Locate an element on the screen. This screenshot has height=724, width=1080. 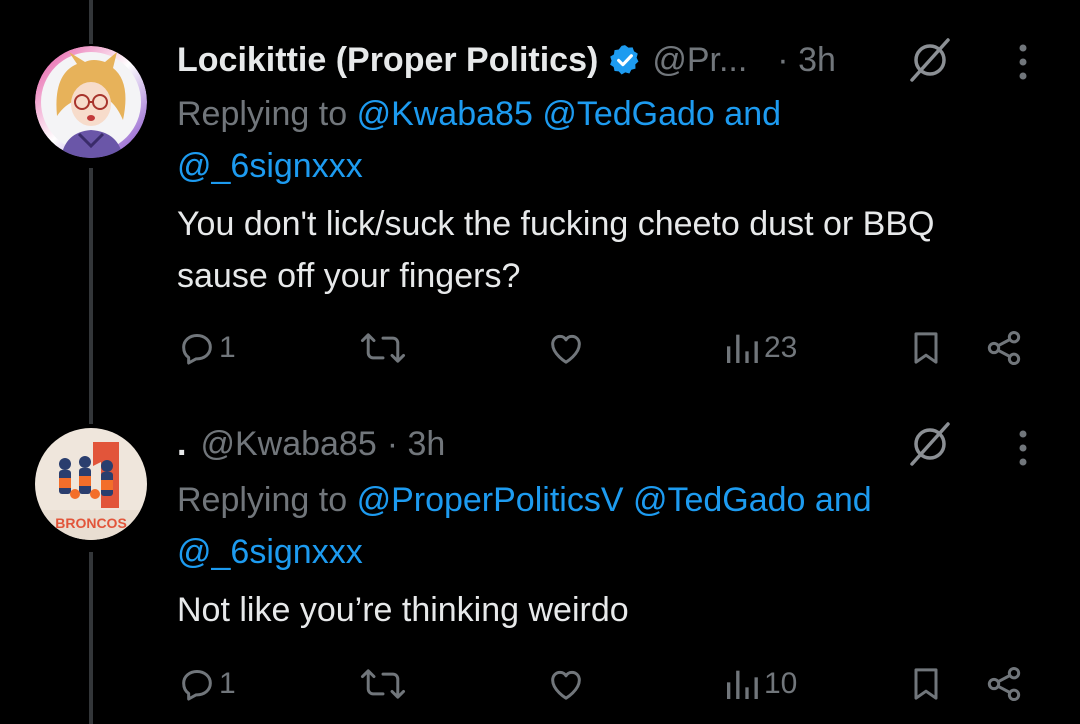
avatar-image is located at coordinates (91, 102).